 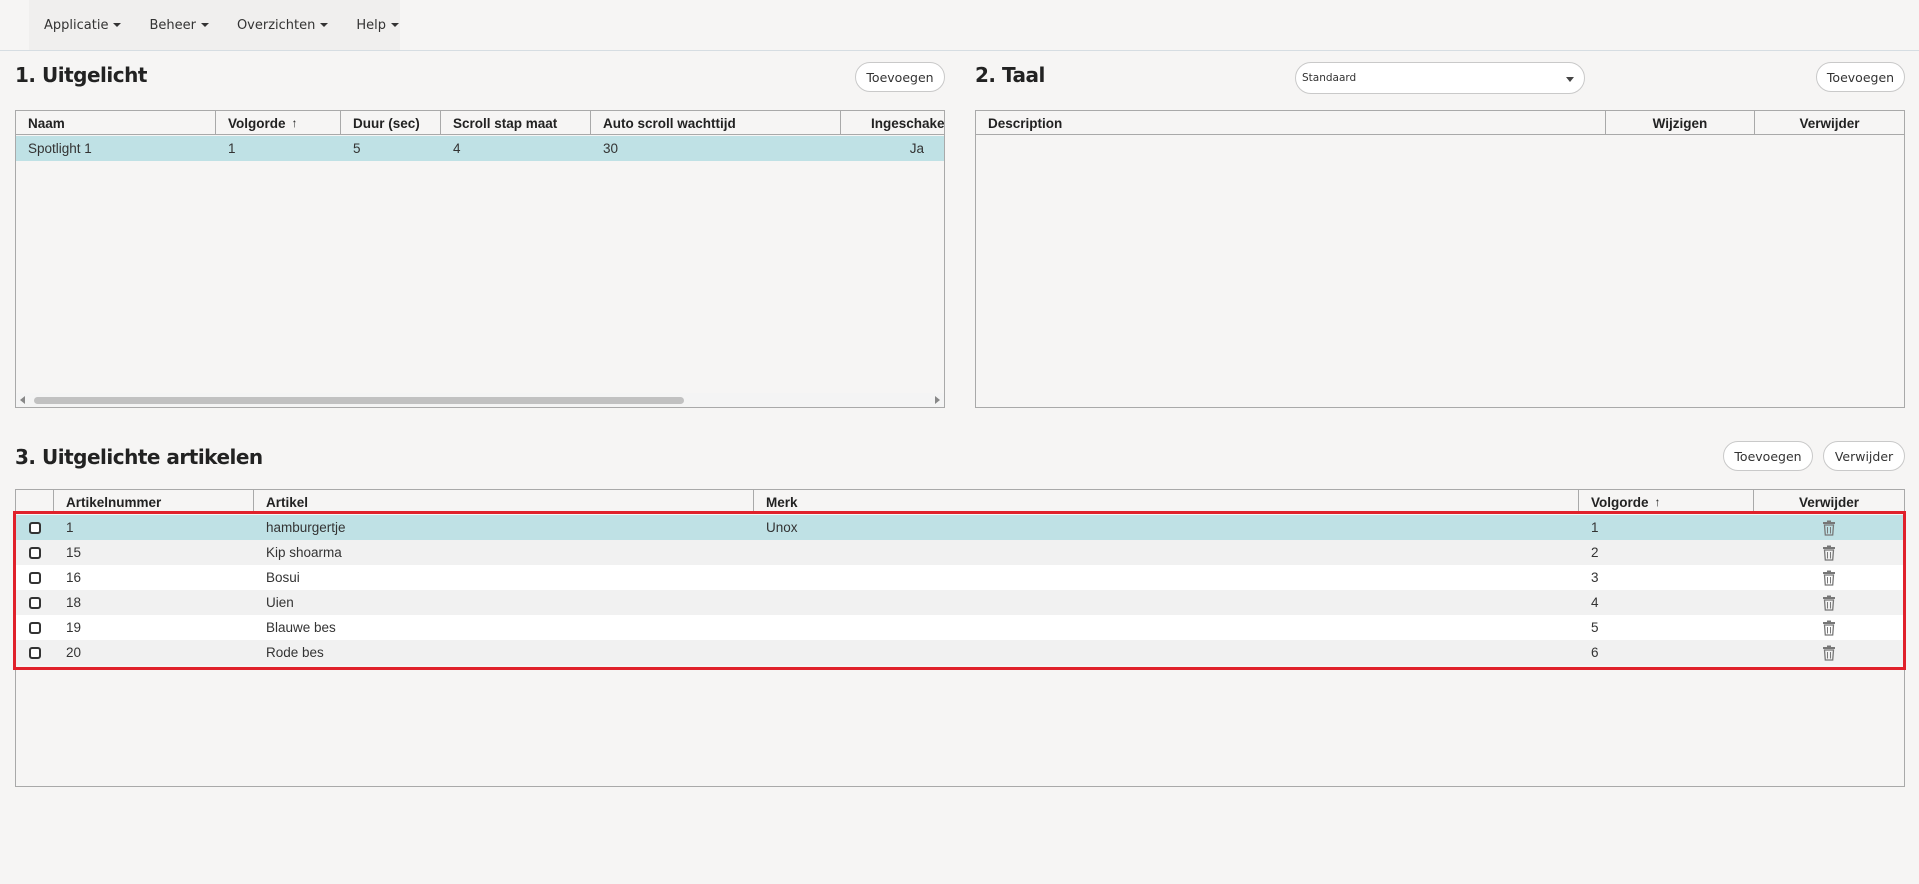 I want to click on menu-beheer: Beheer, so click(x=179, y=25).